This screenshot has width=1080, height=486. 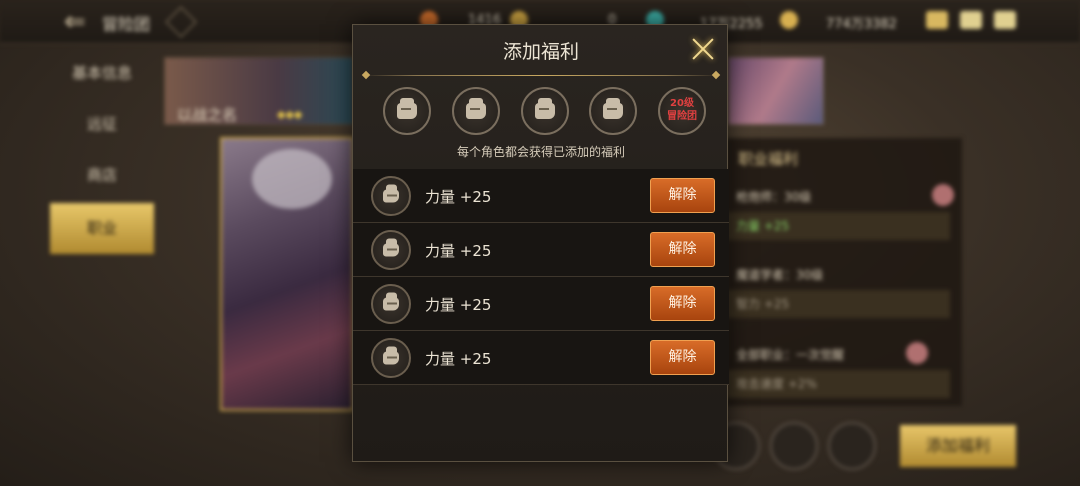 I want to click on sidebar-item-basic-info: 基本信息, so click(x=102, y=73).